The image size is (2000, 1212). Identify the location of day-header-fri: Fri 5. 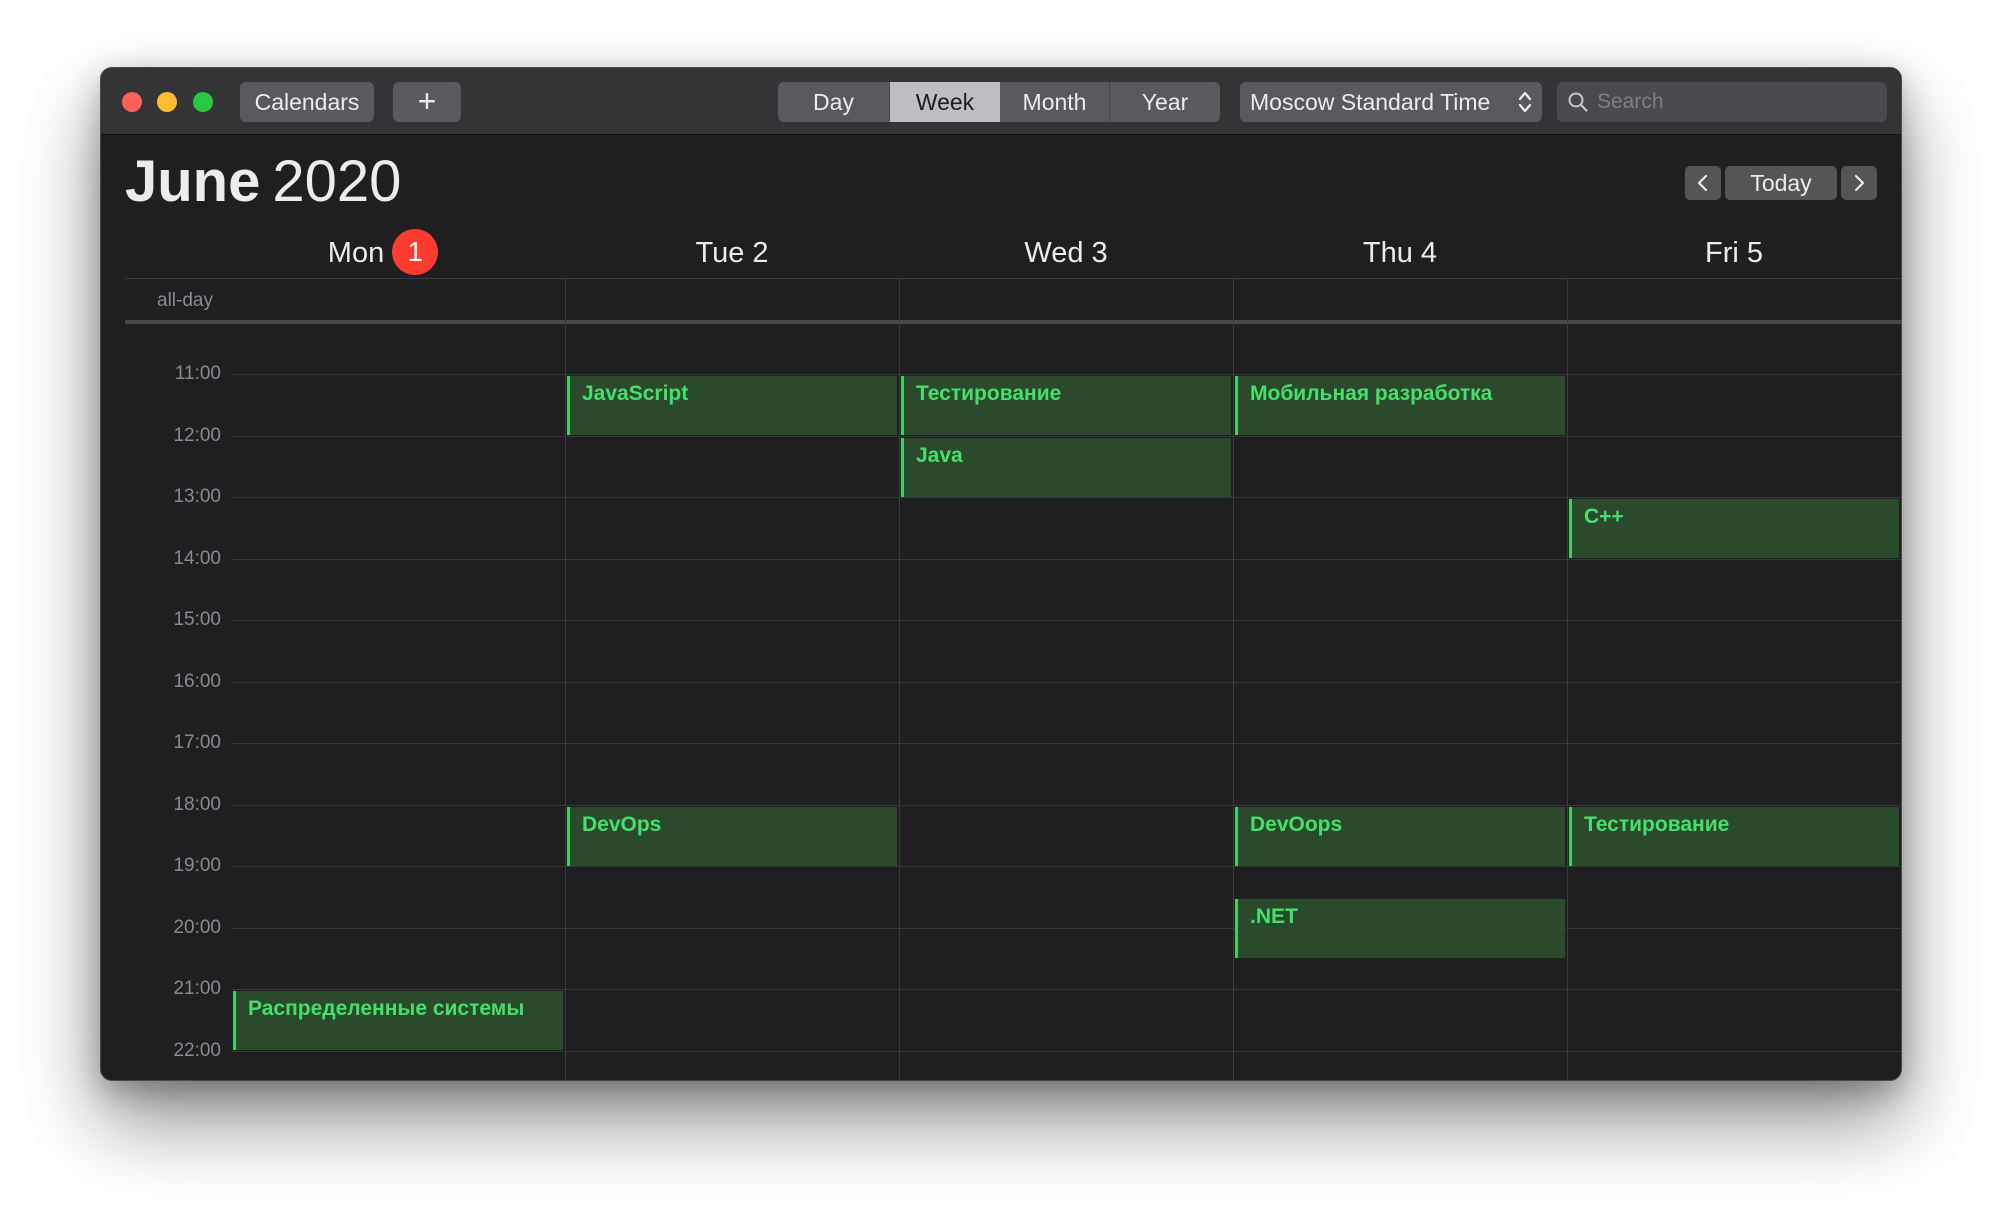
(1734, 253).